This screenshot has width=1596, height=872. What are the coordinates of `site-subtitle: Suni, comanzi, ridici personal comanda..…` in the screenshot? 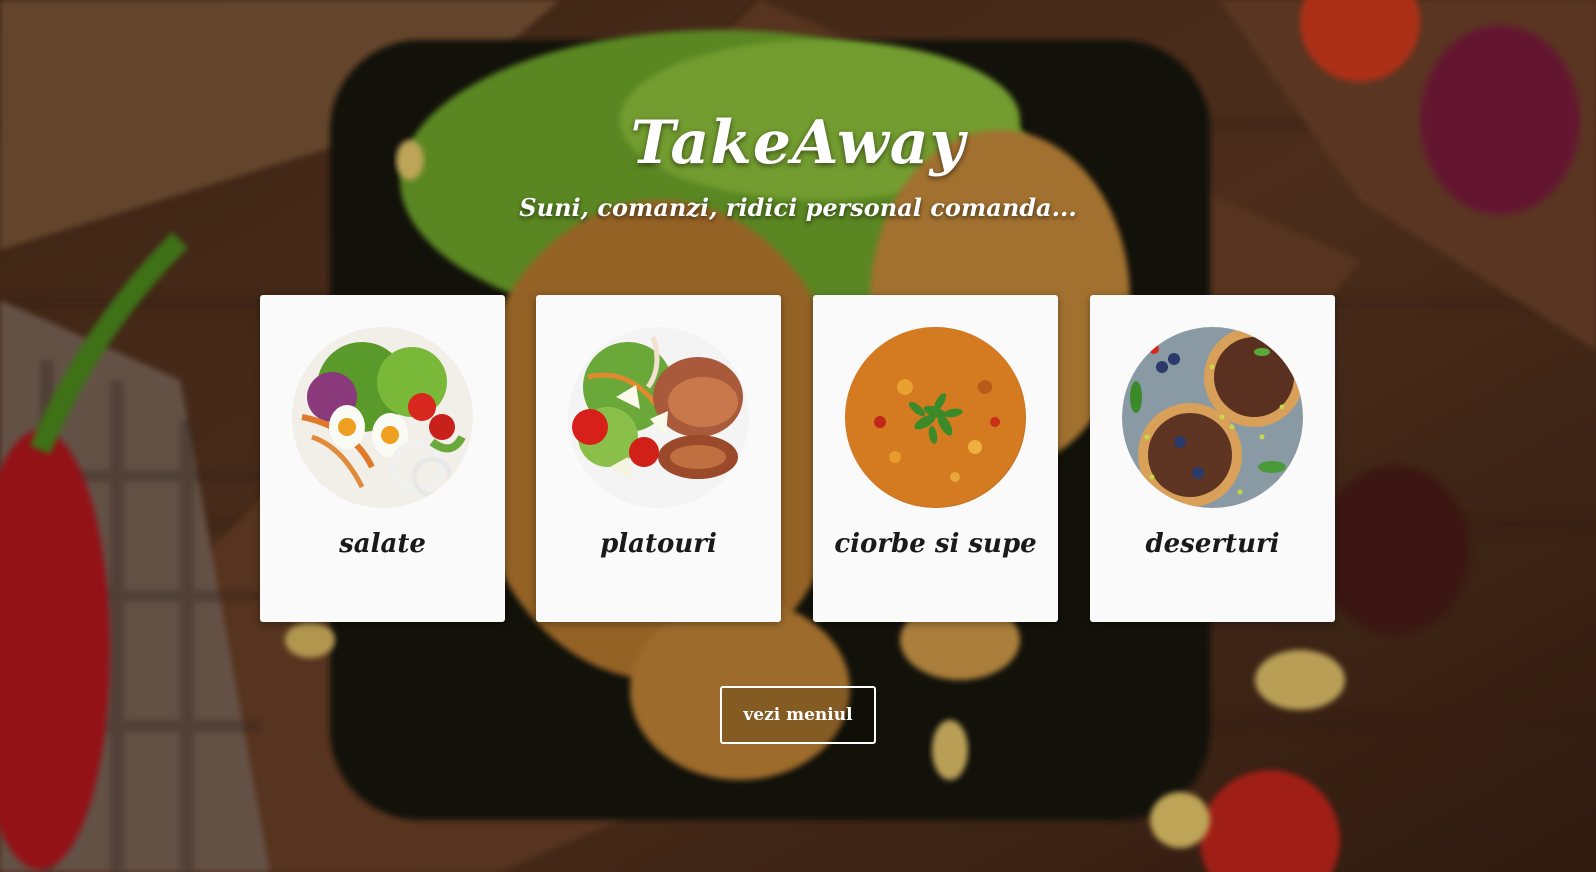 It's located at (798, 207).